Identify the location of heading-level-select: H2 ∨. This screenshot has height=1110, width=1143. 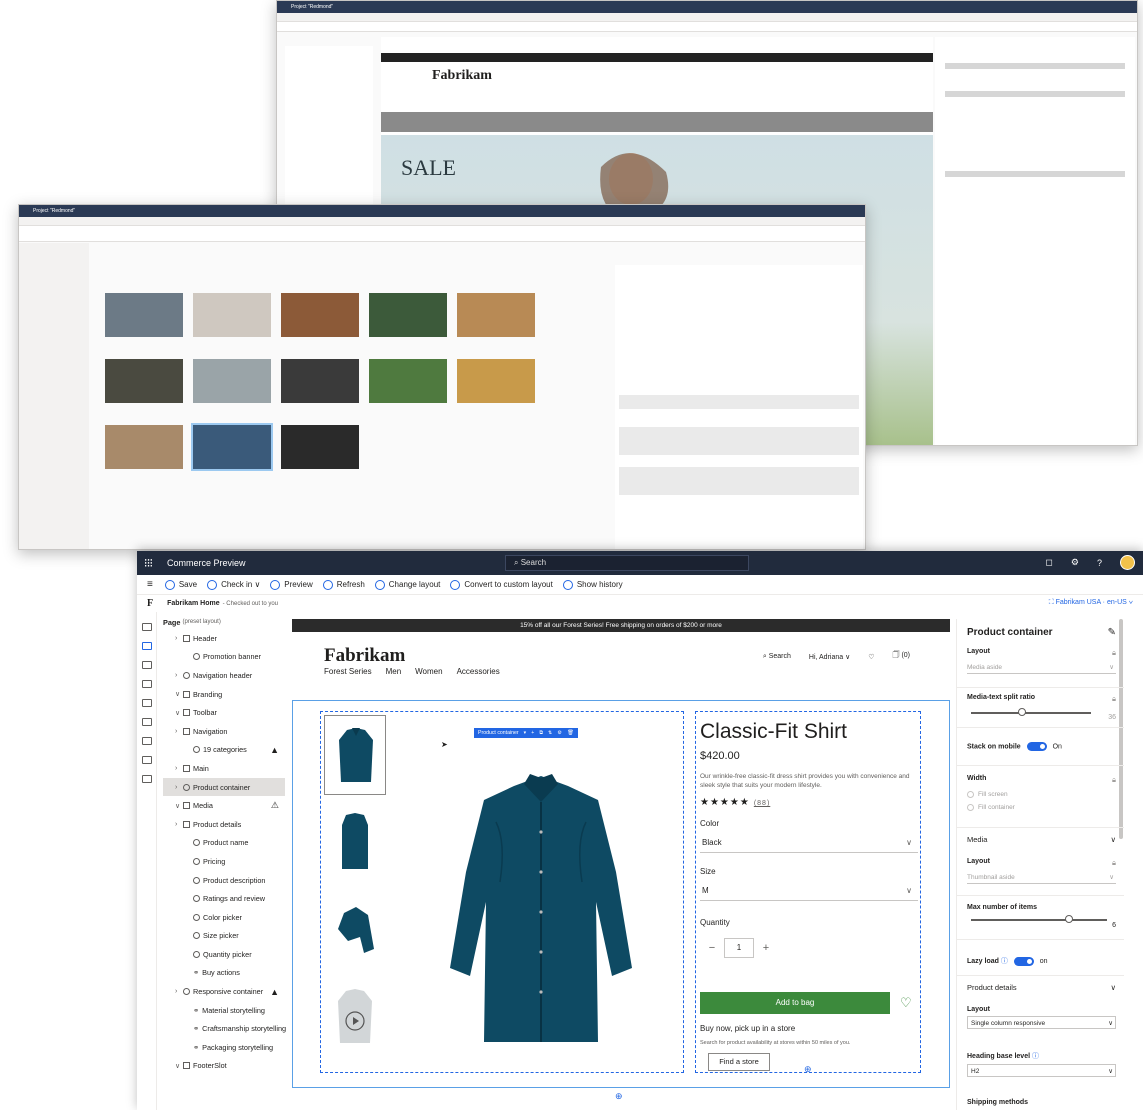
(1041, 1070).